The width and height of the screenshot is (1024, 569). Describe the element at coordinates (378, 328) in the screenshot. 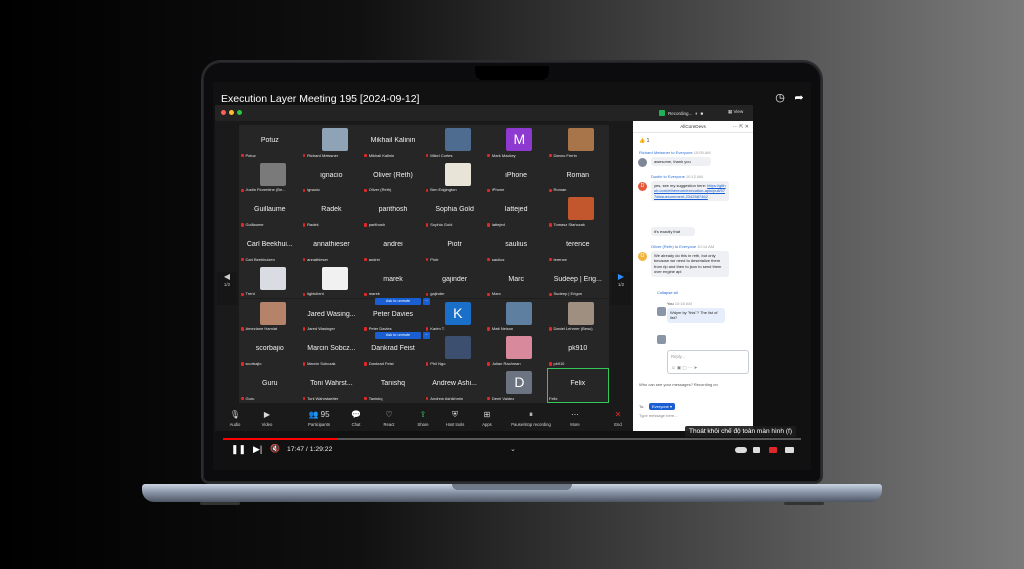

I see `participant-name: Peter Davies` at that location.